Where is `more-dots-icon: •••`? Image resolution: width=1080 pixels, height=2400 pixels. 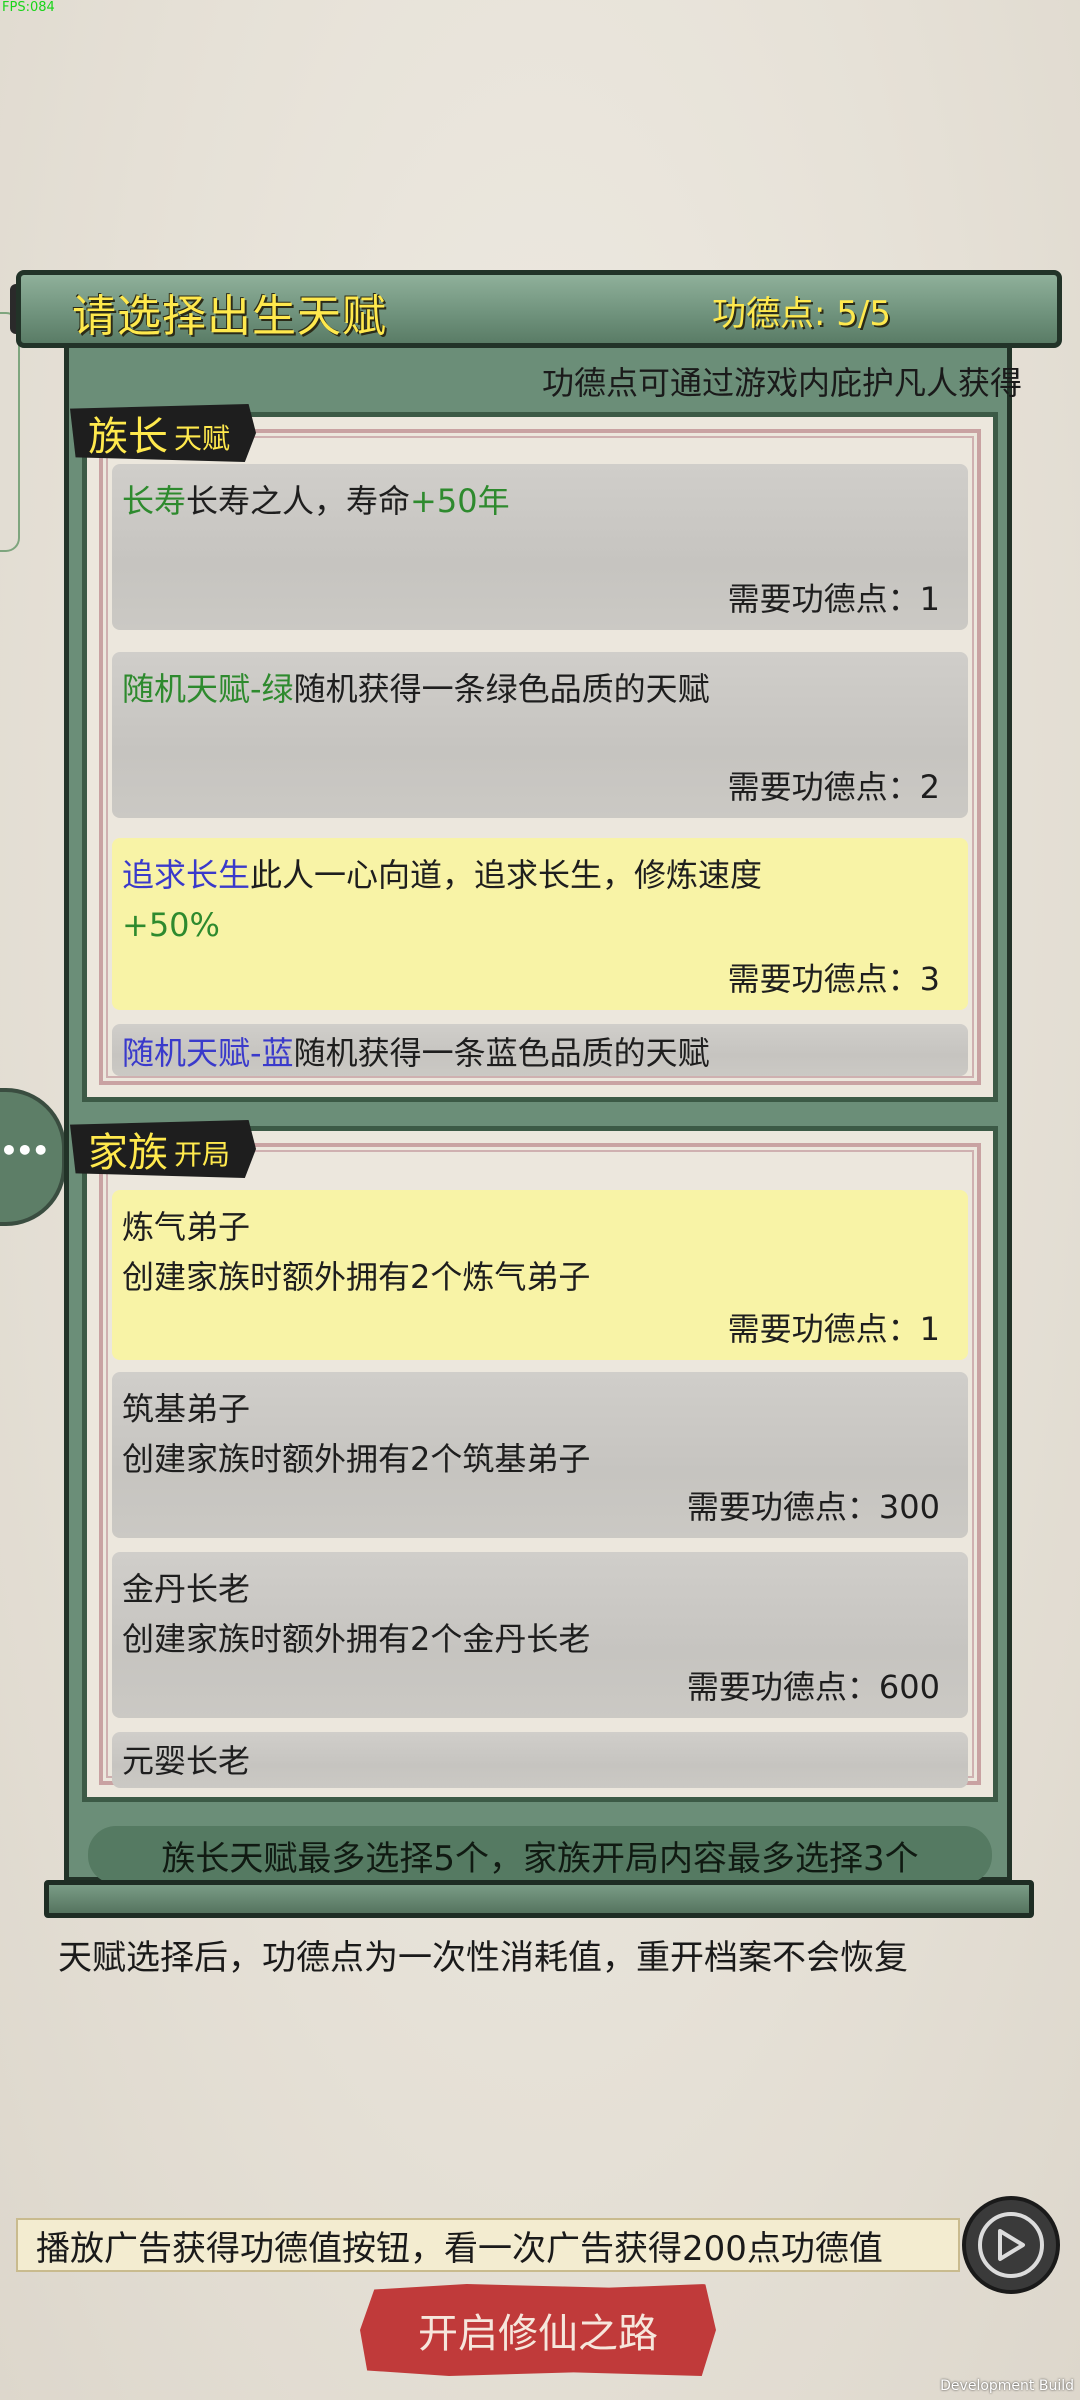
more-dots-icon: ••• is located at coordinates (25, 1150).